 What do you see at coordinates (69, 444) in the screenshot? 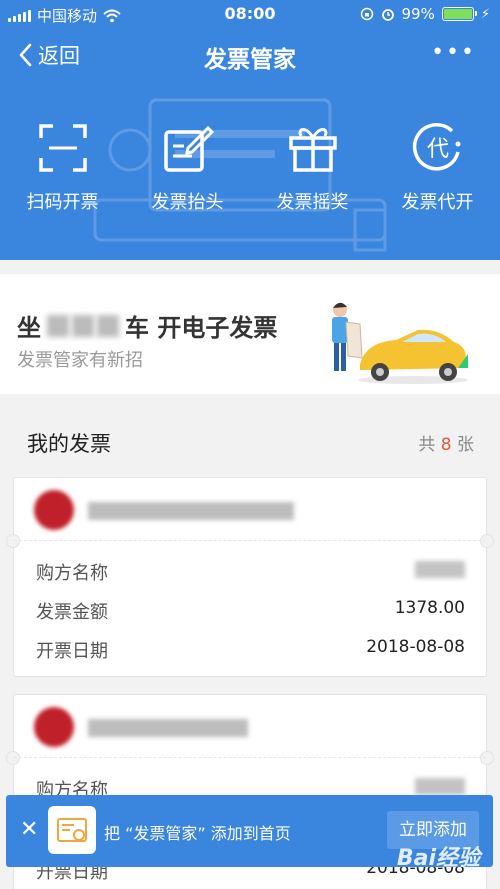
I see `my-invoices-title: 我的发票` at bounding box center [69, 444].